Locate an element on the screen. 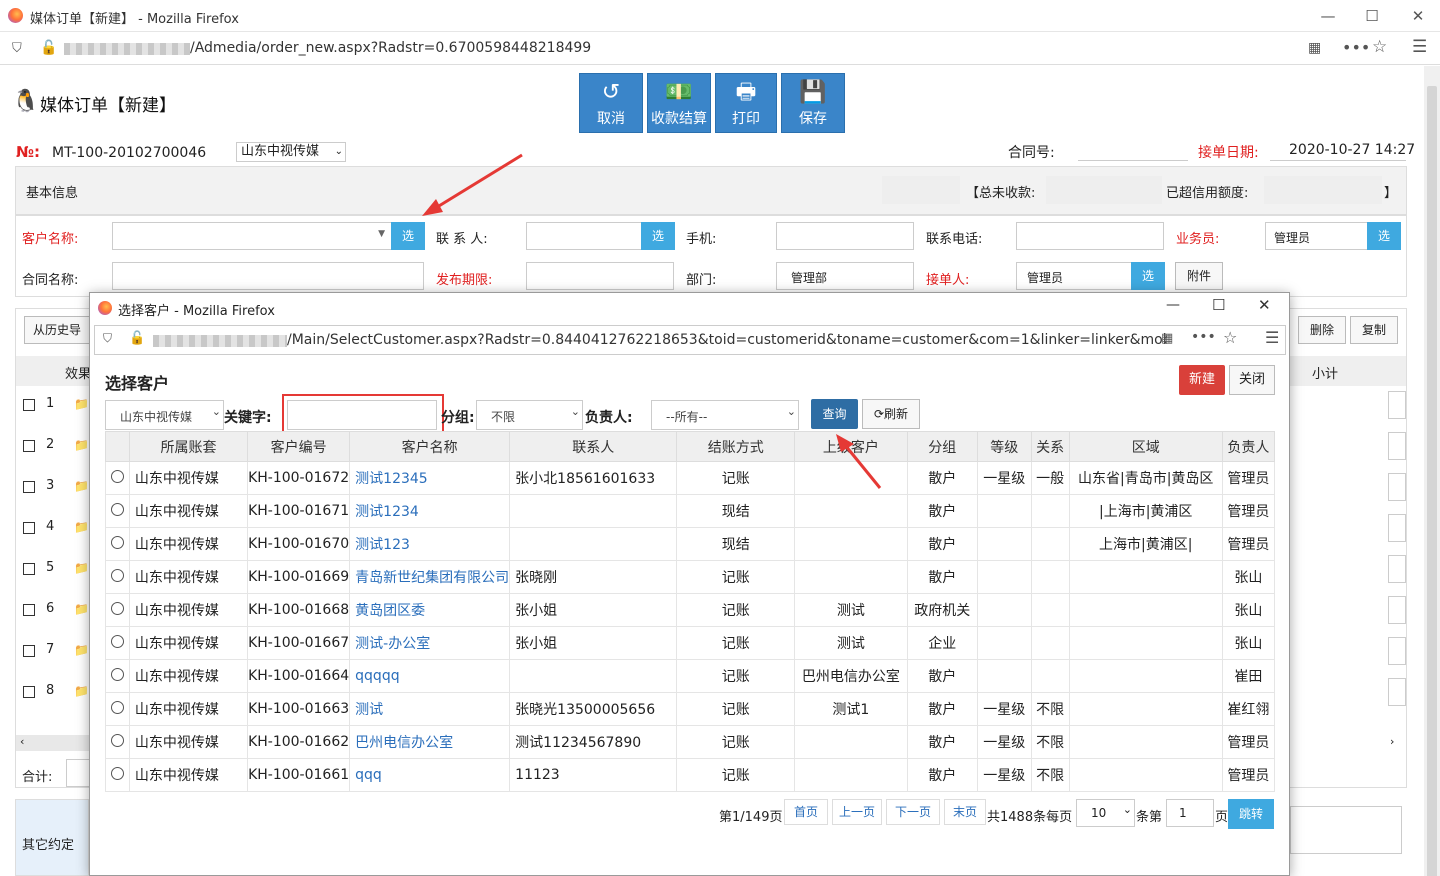 The width and height of the screenshot is (1440, 876). contract-no-input is located at coordinates (1133, 160).